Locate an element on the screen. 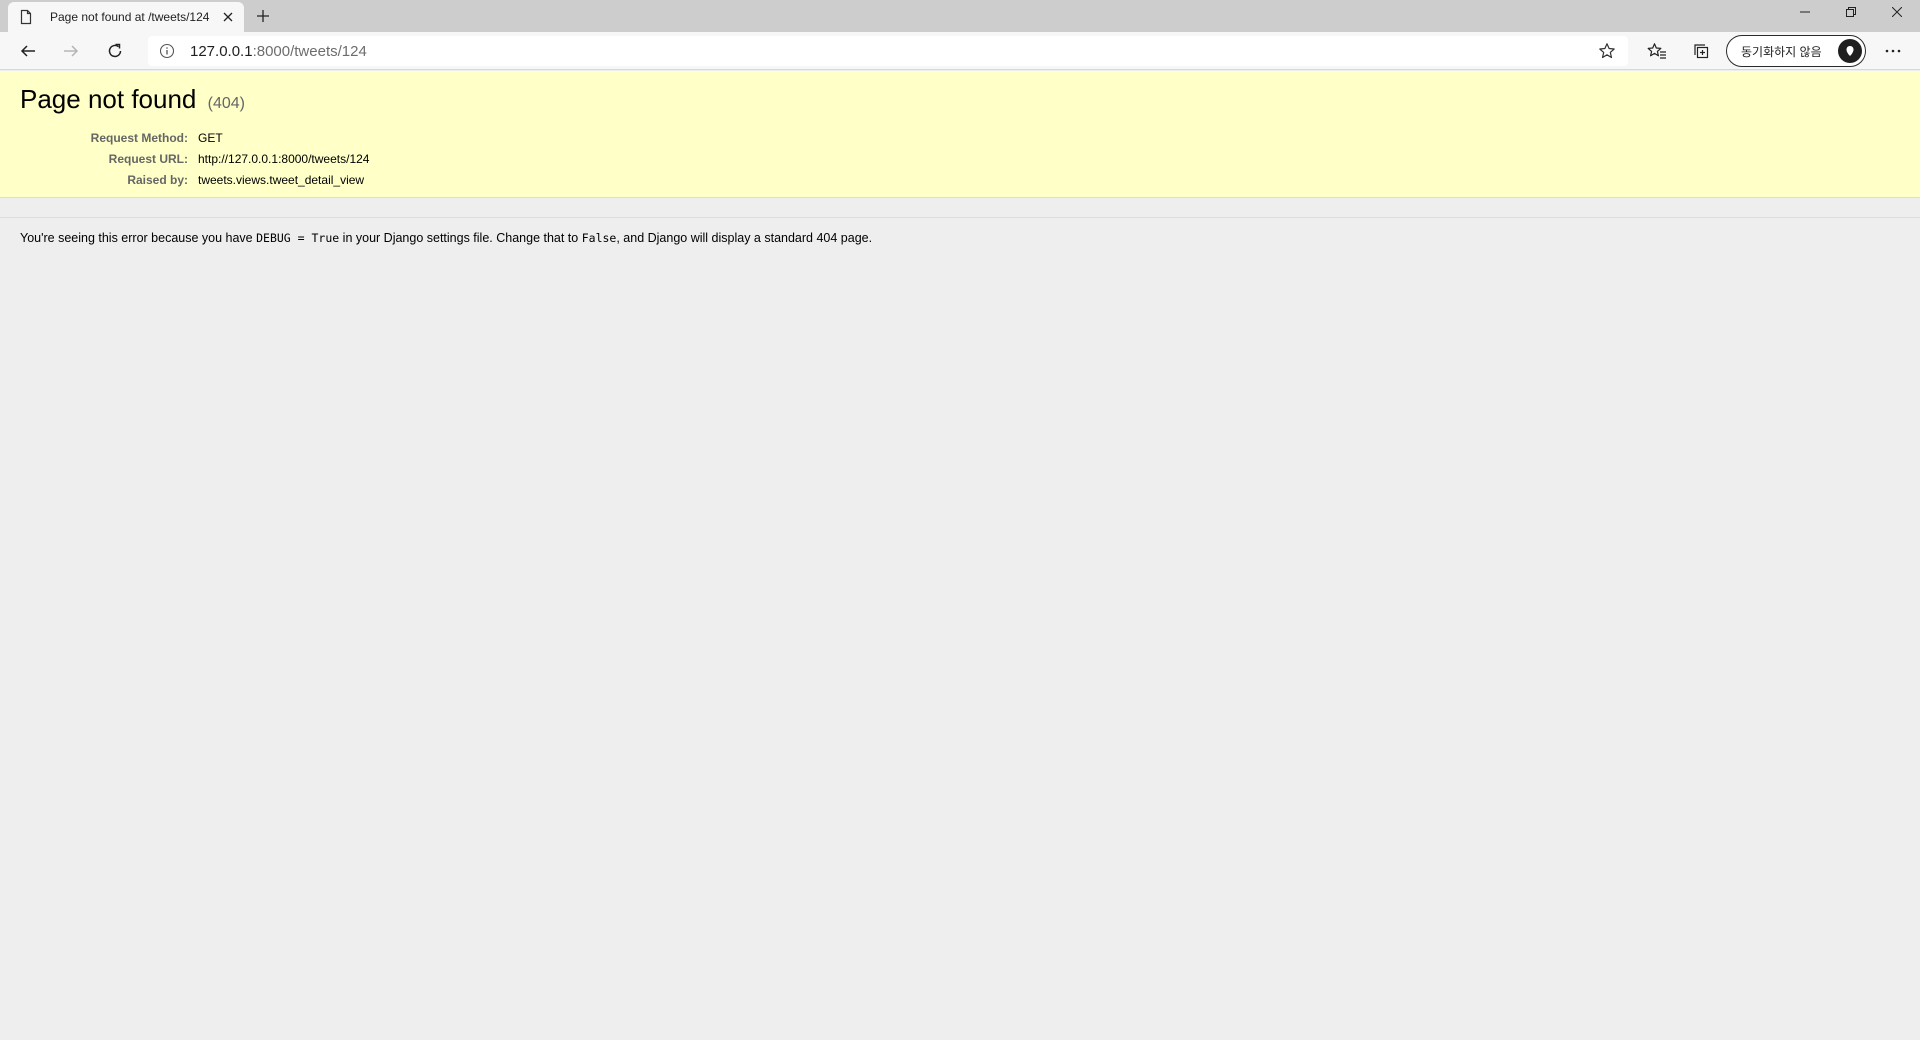 Image resolution: width=1920 pixels, height=1040 pixels. collections-button is located at coordinates (1701, 51).